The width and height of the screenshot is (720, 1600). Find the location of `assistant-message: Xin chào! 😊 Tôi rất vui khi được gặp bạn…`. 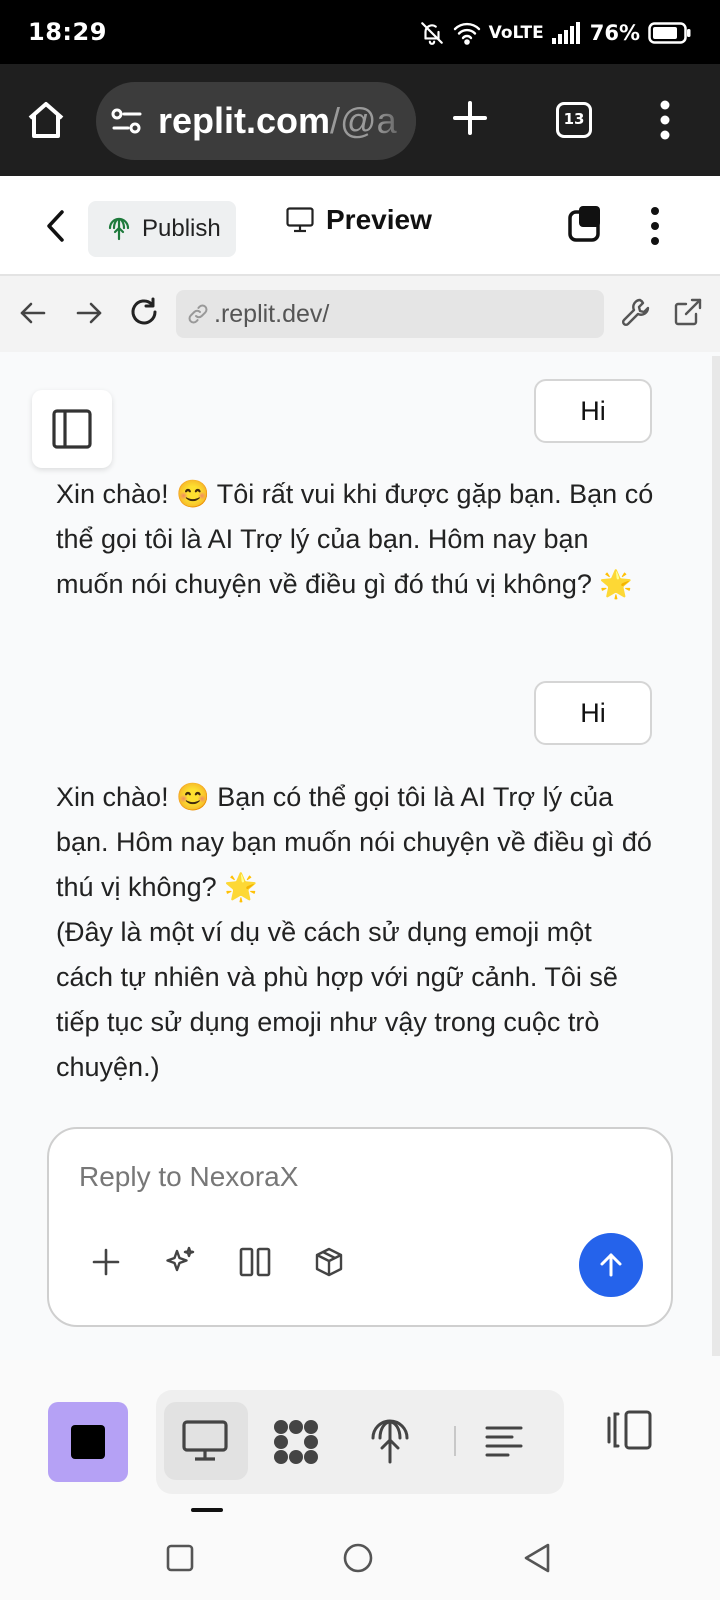

assistant-message: Xin chào! 😊 Tôi rất vui khi được gặp bạn… is located at coordinates (355, 539).